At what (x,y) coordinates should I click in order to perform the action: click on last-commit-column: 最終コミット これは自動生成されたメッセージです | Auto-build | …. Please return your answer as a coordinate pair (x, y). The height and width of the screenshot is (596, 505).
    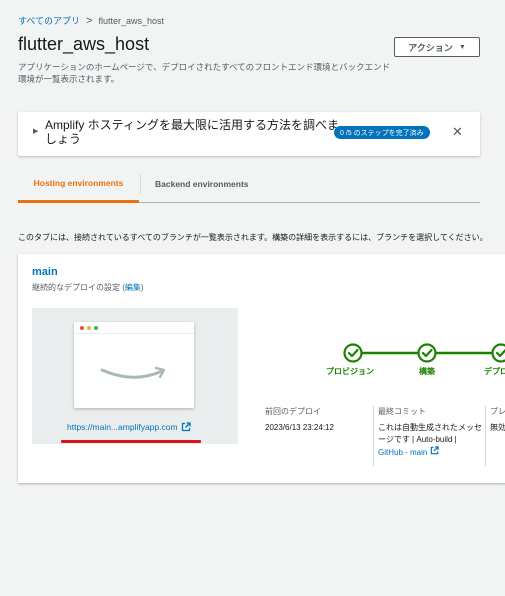
    Looking at the image, I should click on (430, 432).